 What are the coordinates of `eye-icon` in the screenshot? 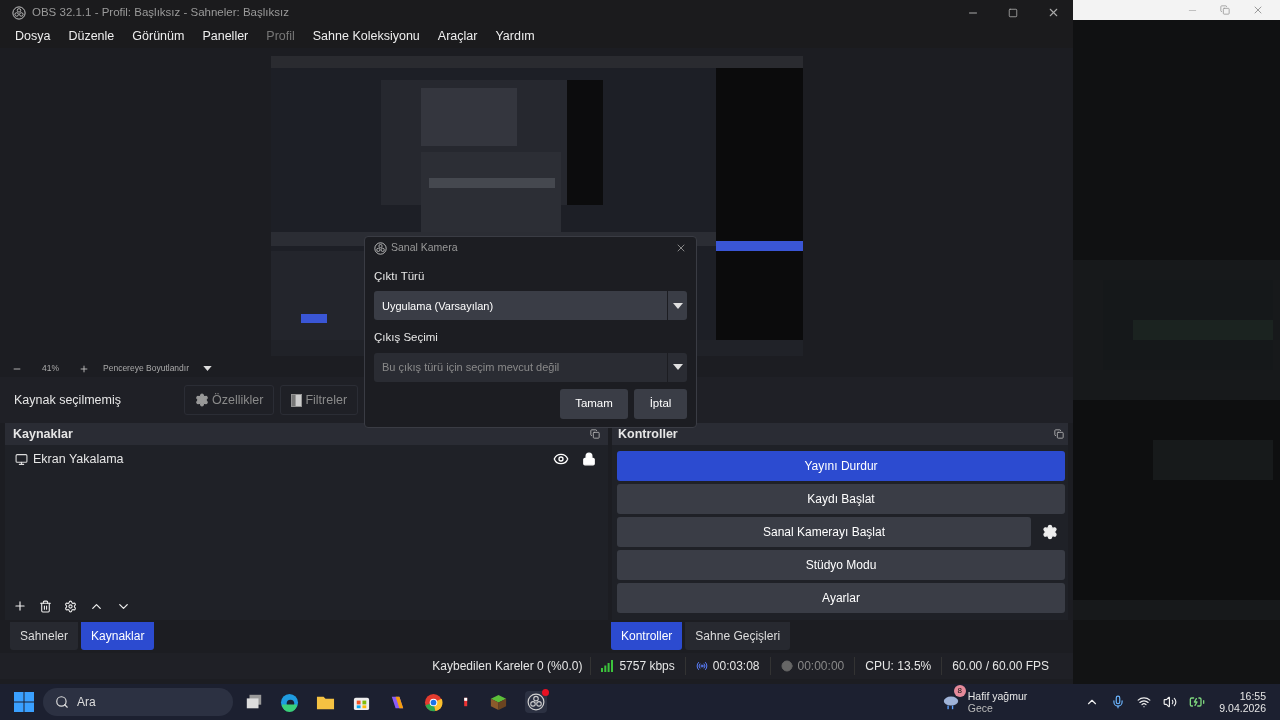 It's located at (561, 459).